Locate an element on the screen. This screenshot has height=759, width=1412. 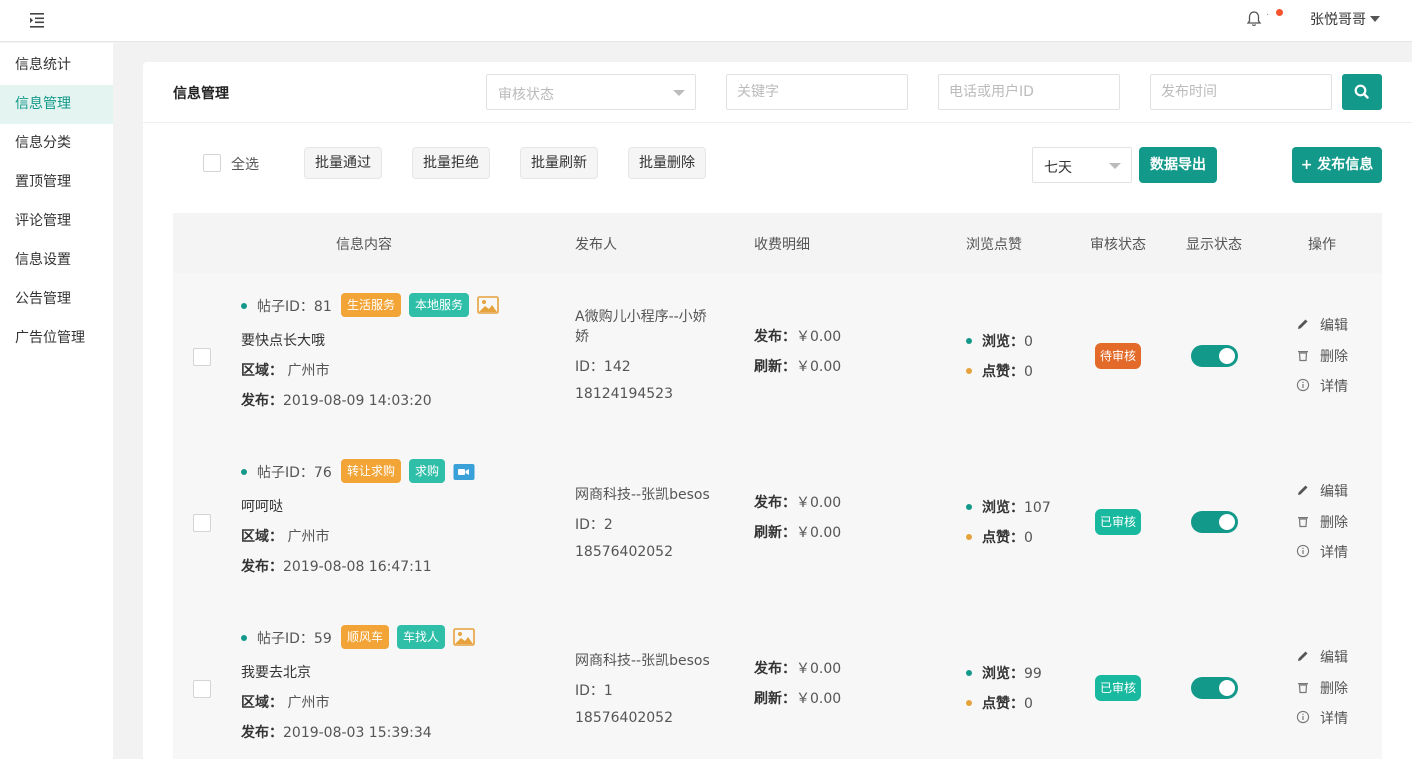
table-header: 信息内容 发布人 收费明细 浏览点赞 审核状态 显示状态 操作 is located at coordinates (777, 243).